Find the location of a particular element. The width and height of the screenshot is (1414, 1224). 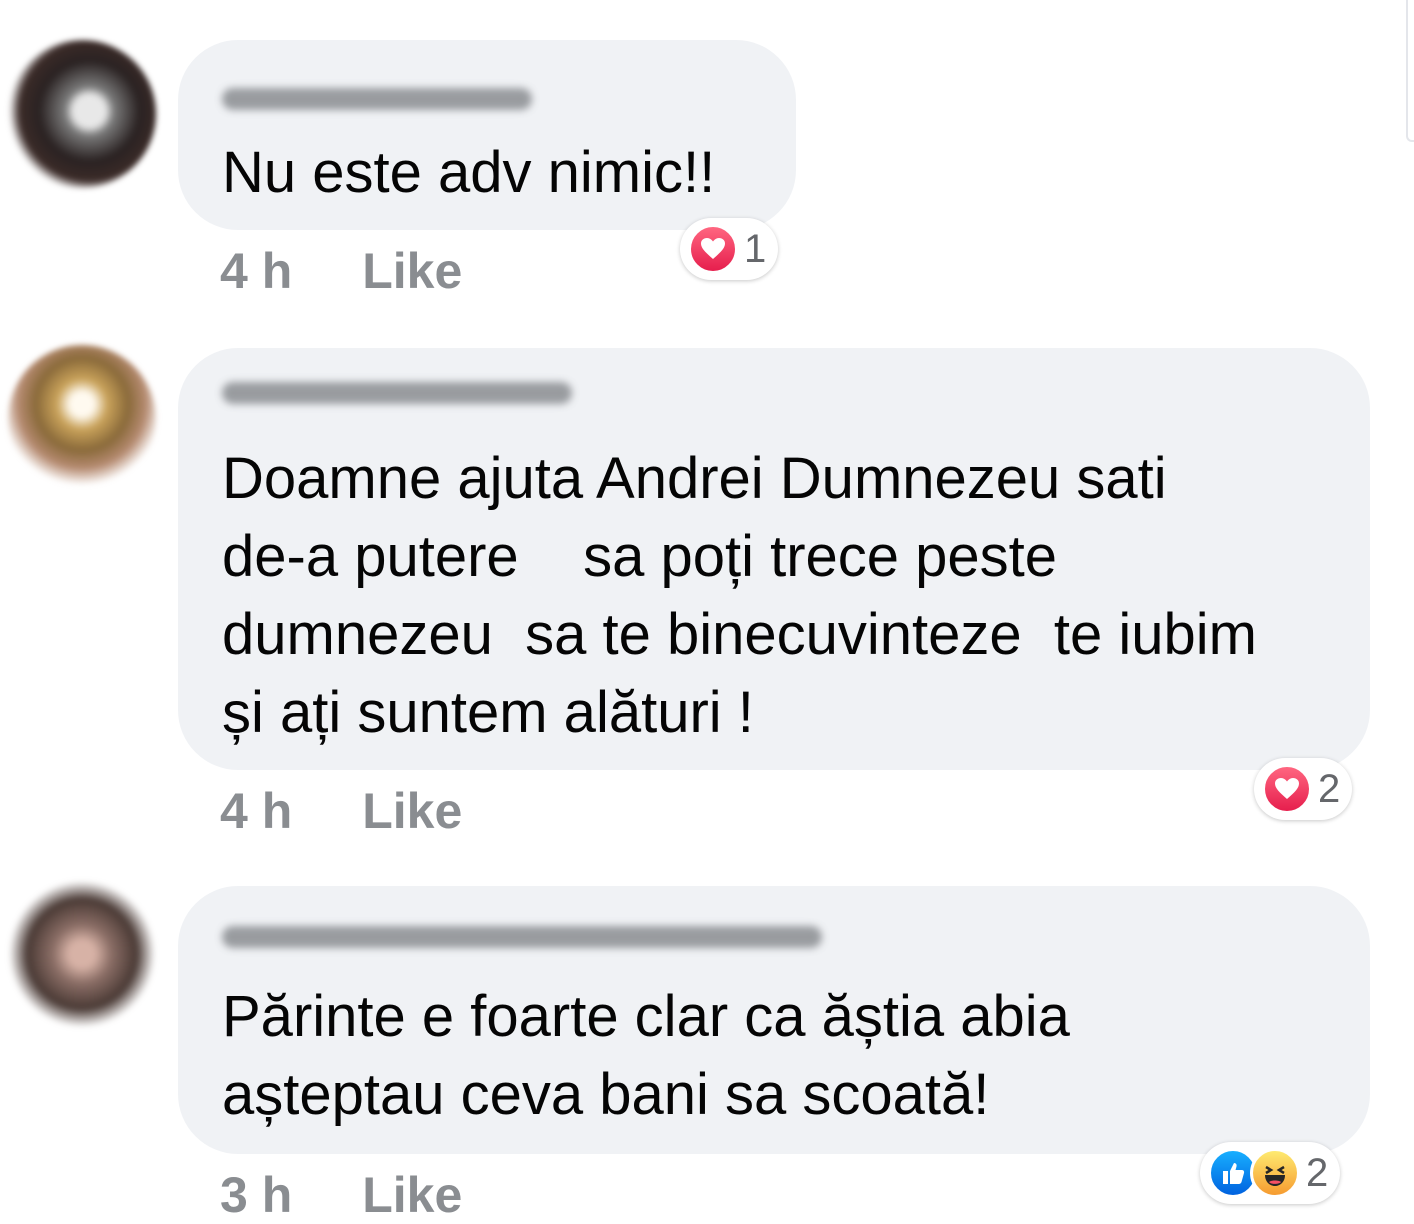

reaction-summary: 2 is located at coordinates (1270, 1173).